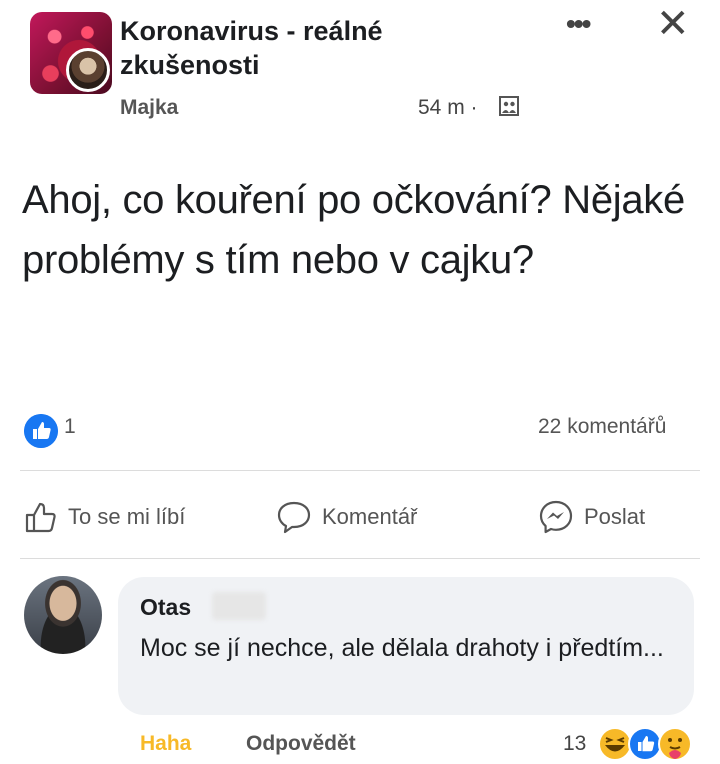 This screenshot has width=720, height=764. Describe the element at coordinates (370, 516) in the screenshot. I see `comment-label: Komentář` at that location.